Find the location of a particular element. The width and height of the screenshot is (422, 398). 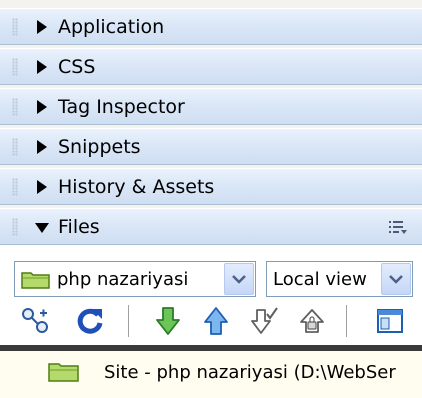

refresh-icon is located at coordinates (90, 321).